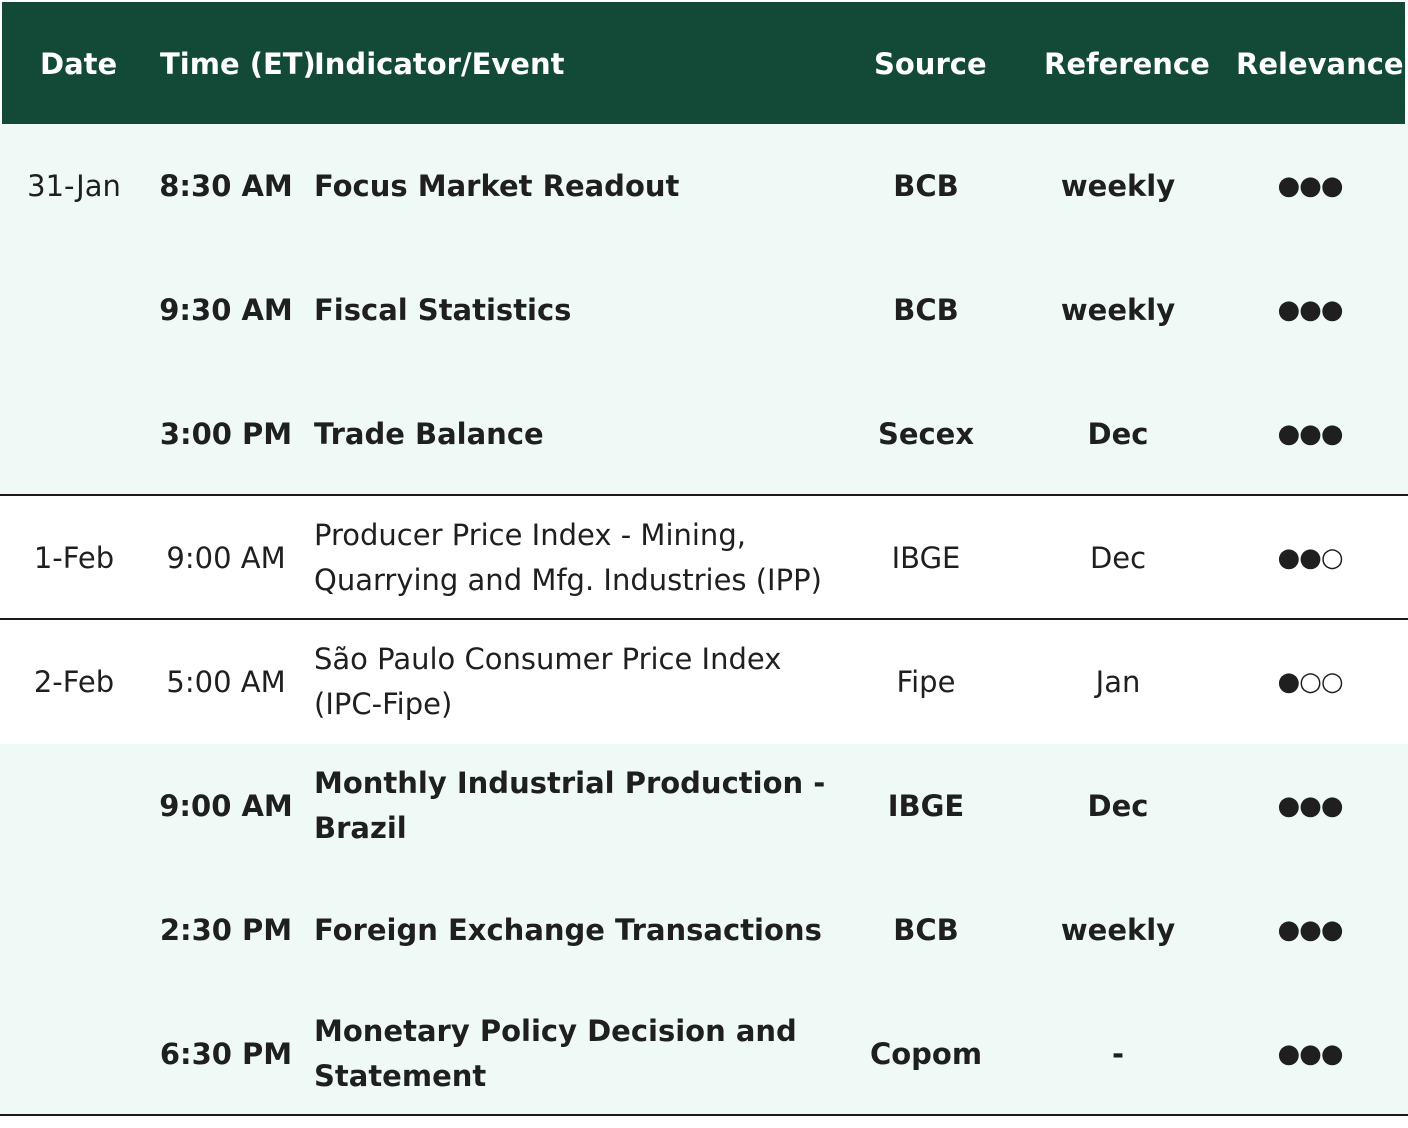 Image resolution: width=1408 pixels, height=1128 pixels. Describe the element at coordinates (926, 1053) in the screenshot. I see `row-source: Copom` at that location.